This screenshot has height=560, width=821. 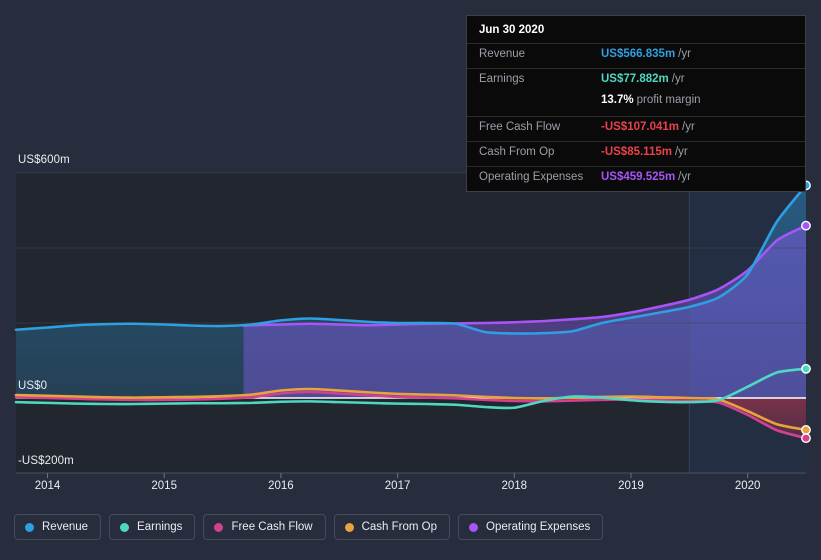 I want to click on tooltip-row-label: Earnings, so click(x=502, y=79).